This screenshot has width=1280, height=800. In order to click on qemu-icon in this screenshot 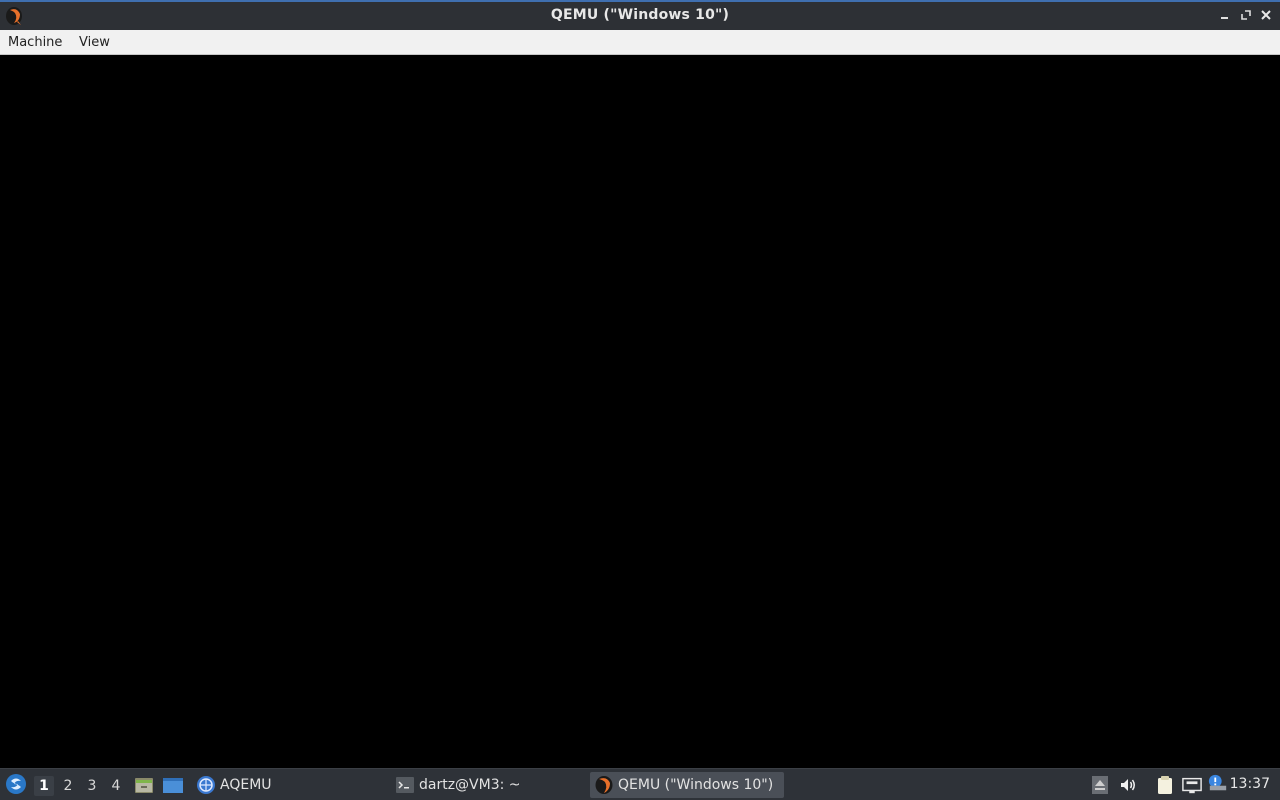, I will do `click(604, 785)`.